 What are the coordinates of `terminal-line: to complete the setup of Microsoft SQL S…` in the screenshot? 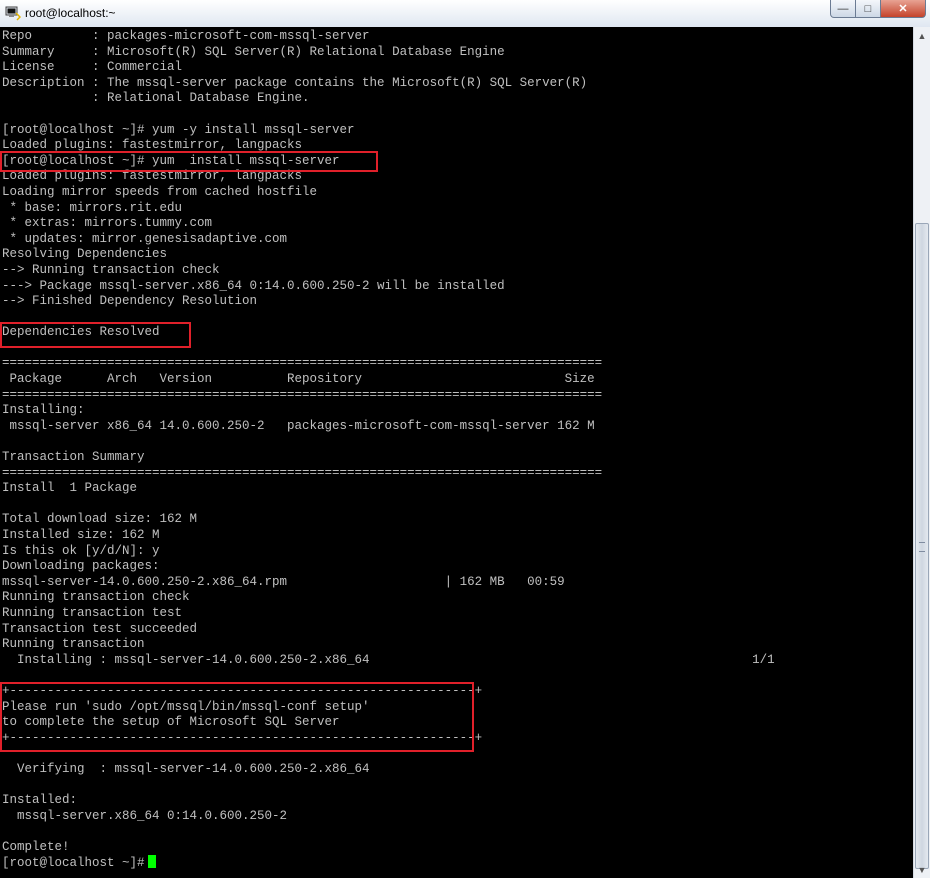 It's located at (171, 722).